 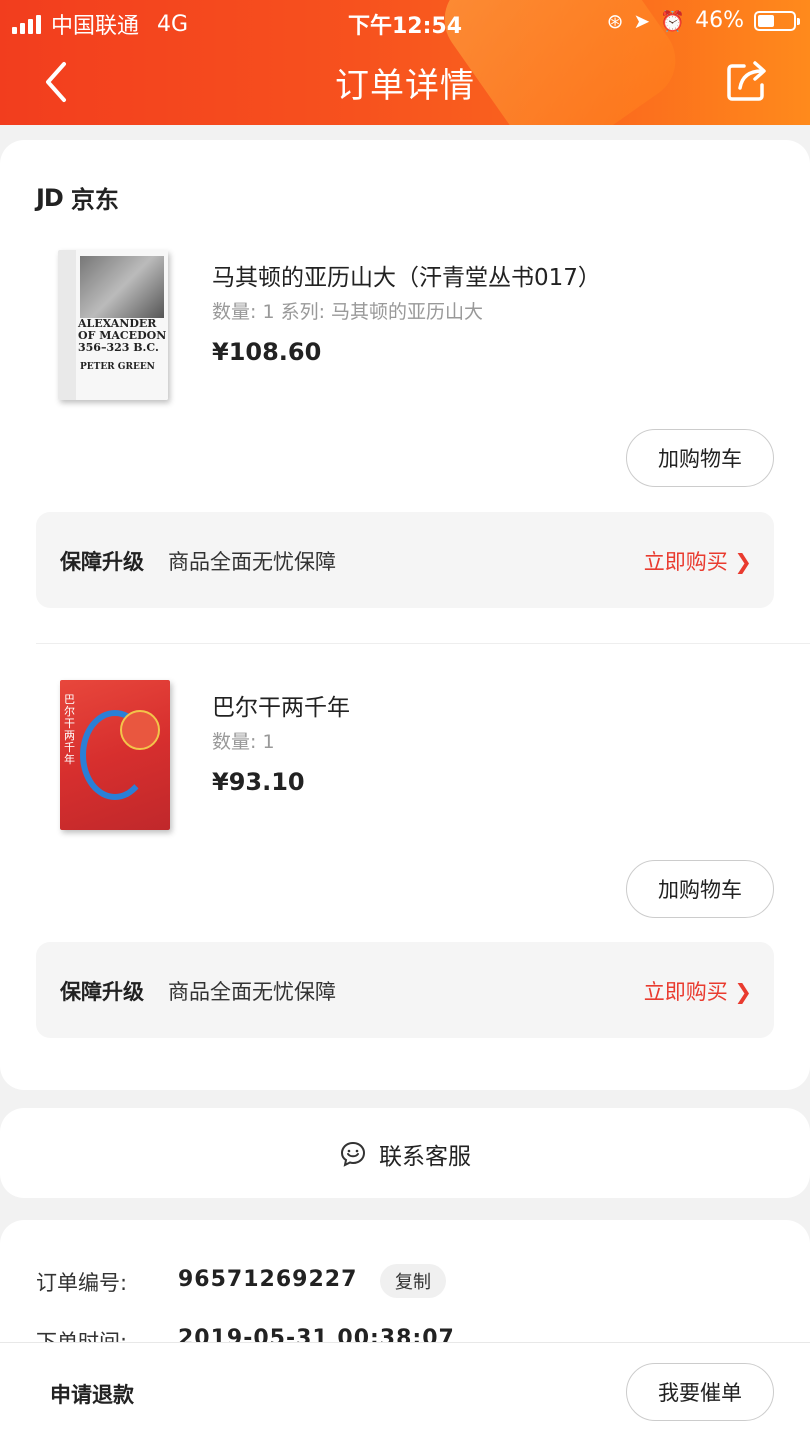 I want to click on rotation-lock-icon: ⊛, so click(x=615, y=20).